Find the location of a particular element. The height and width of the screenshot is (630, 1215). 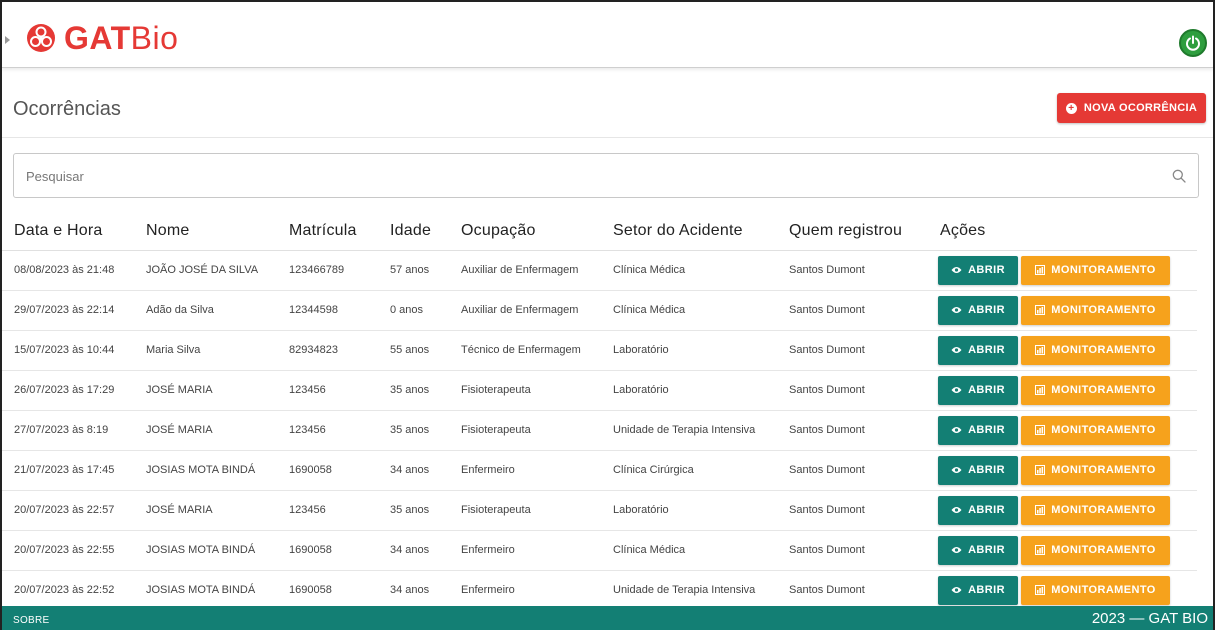

cell-id: 82934823 is located at coordinates (327, 350).